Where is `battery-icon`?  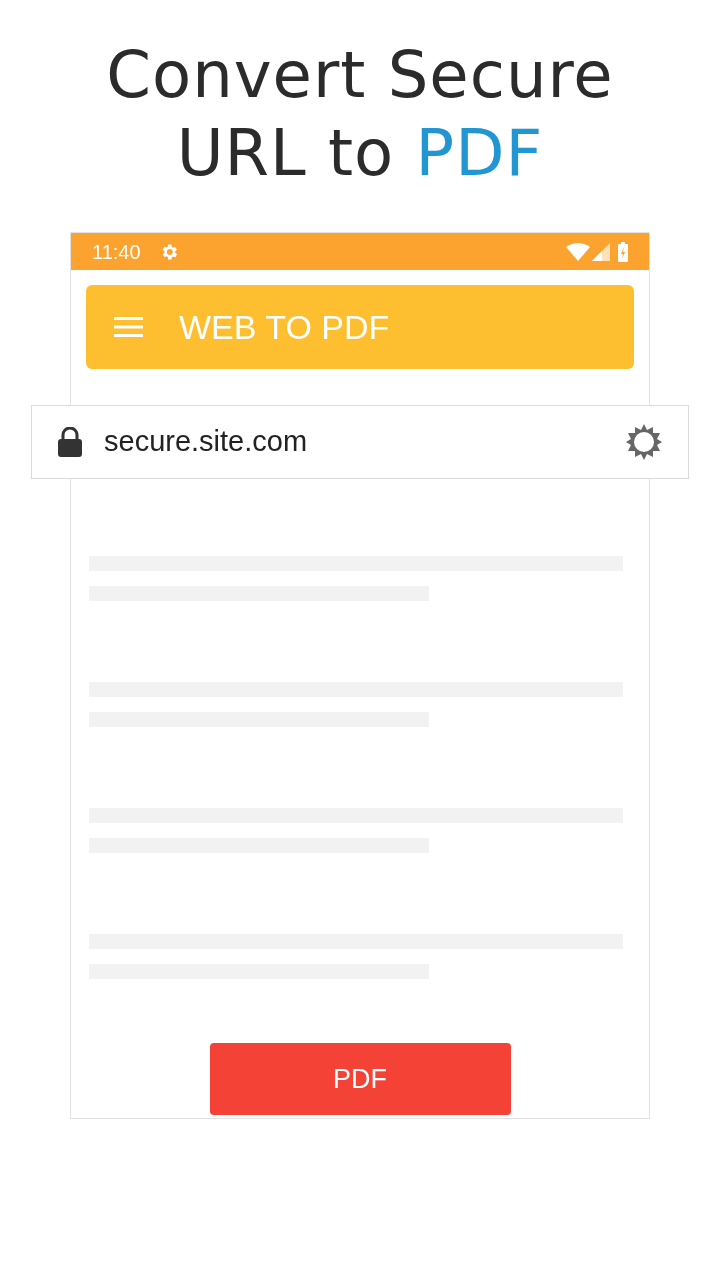 battery-icon is located at coordinates (623, 251).